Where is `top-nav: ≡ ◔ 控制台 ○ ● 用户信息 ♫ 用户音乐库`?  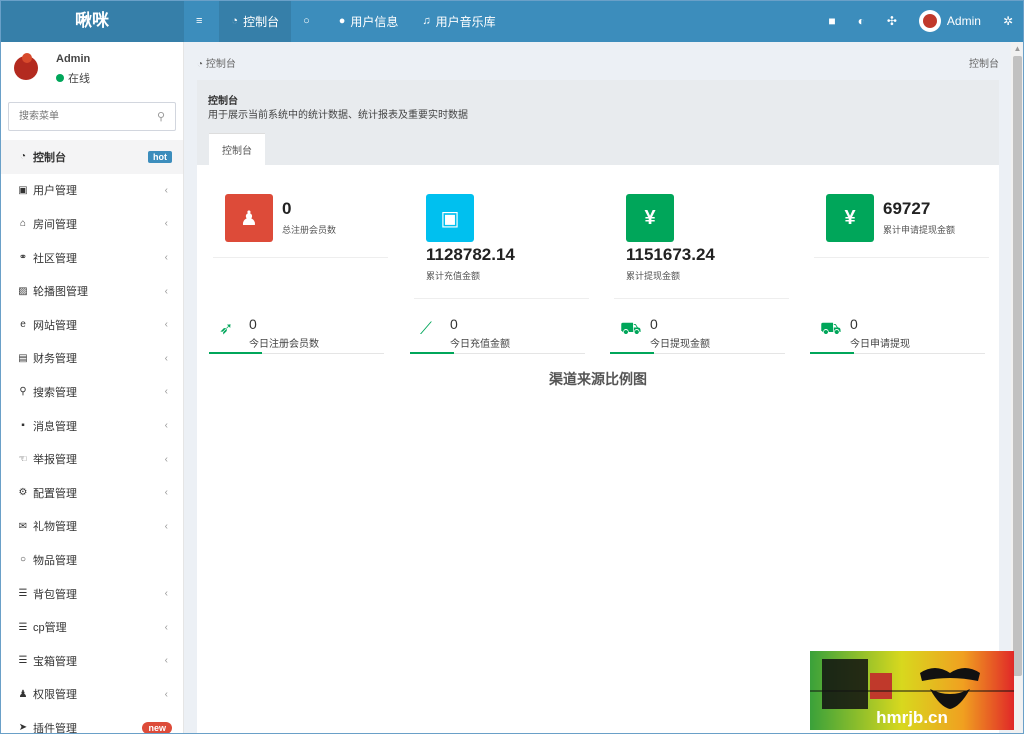 top-nav: ≡ ◔ 控制台 ○ ● 用户信息 ♫ 用户音乐库 is located at coordinates (346, 21).